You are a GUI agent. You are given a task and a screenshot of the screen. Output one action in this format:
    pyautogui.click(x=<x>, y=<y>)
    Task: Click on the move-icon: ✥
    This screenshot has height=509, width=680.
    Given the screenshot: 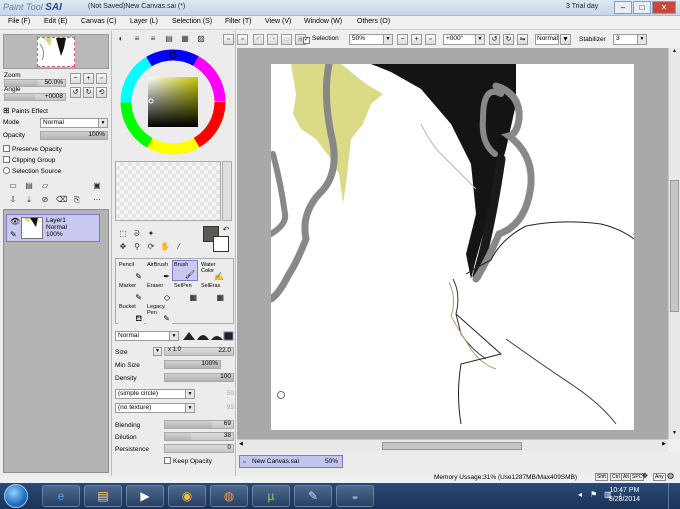 What is the action you would take?
    pyautogui.click(x=123, y=247)
    